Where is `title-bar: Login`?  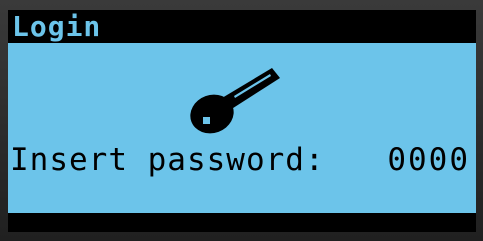 title-bar: Login is located at coordinates (242, 26).